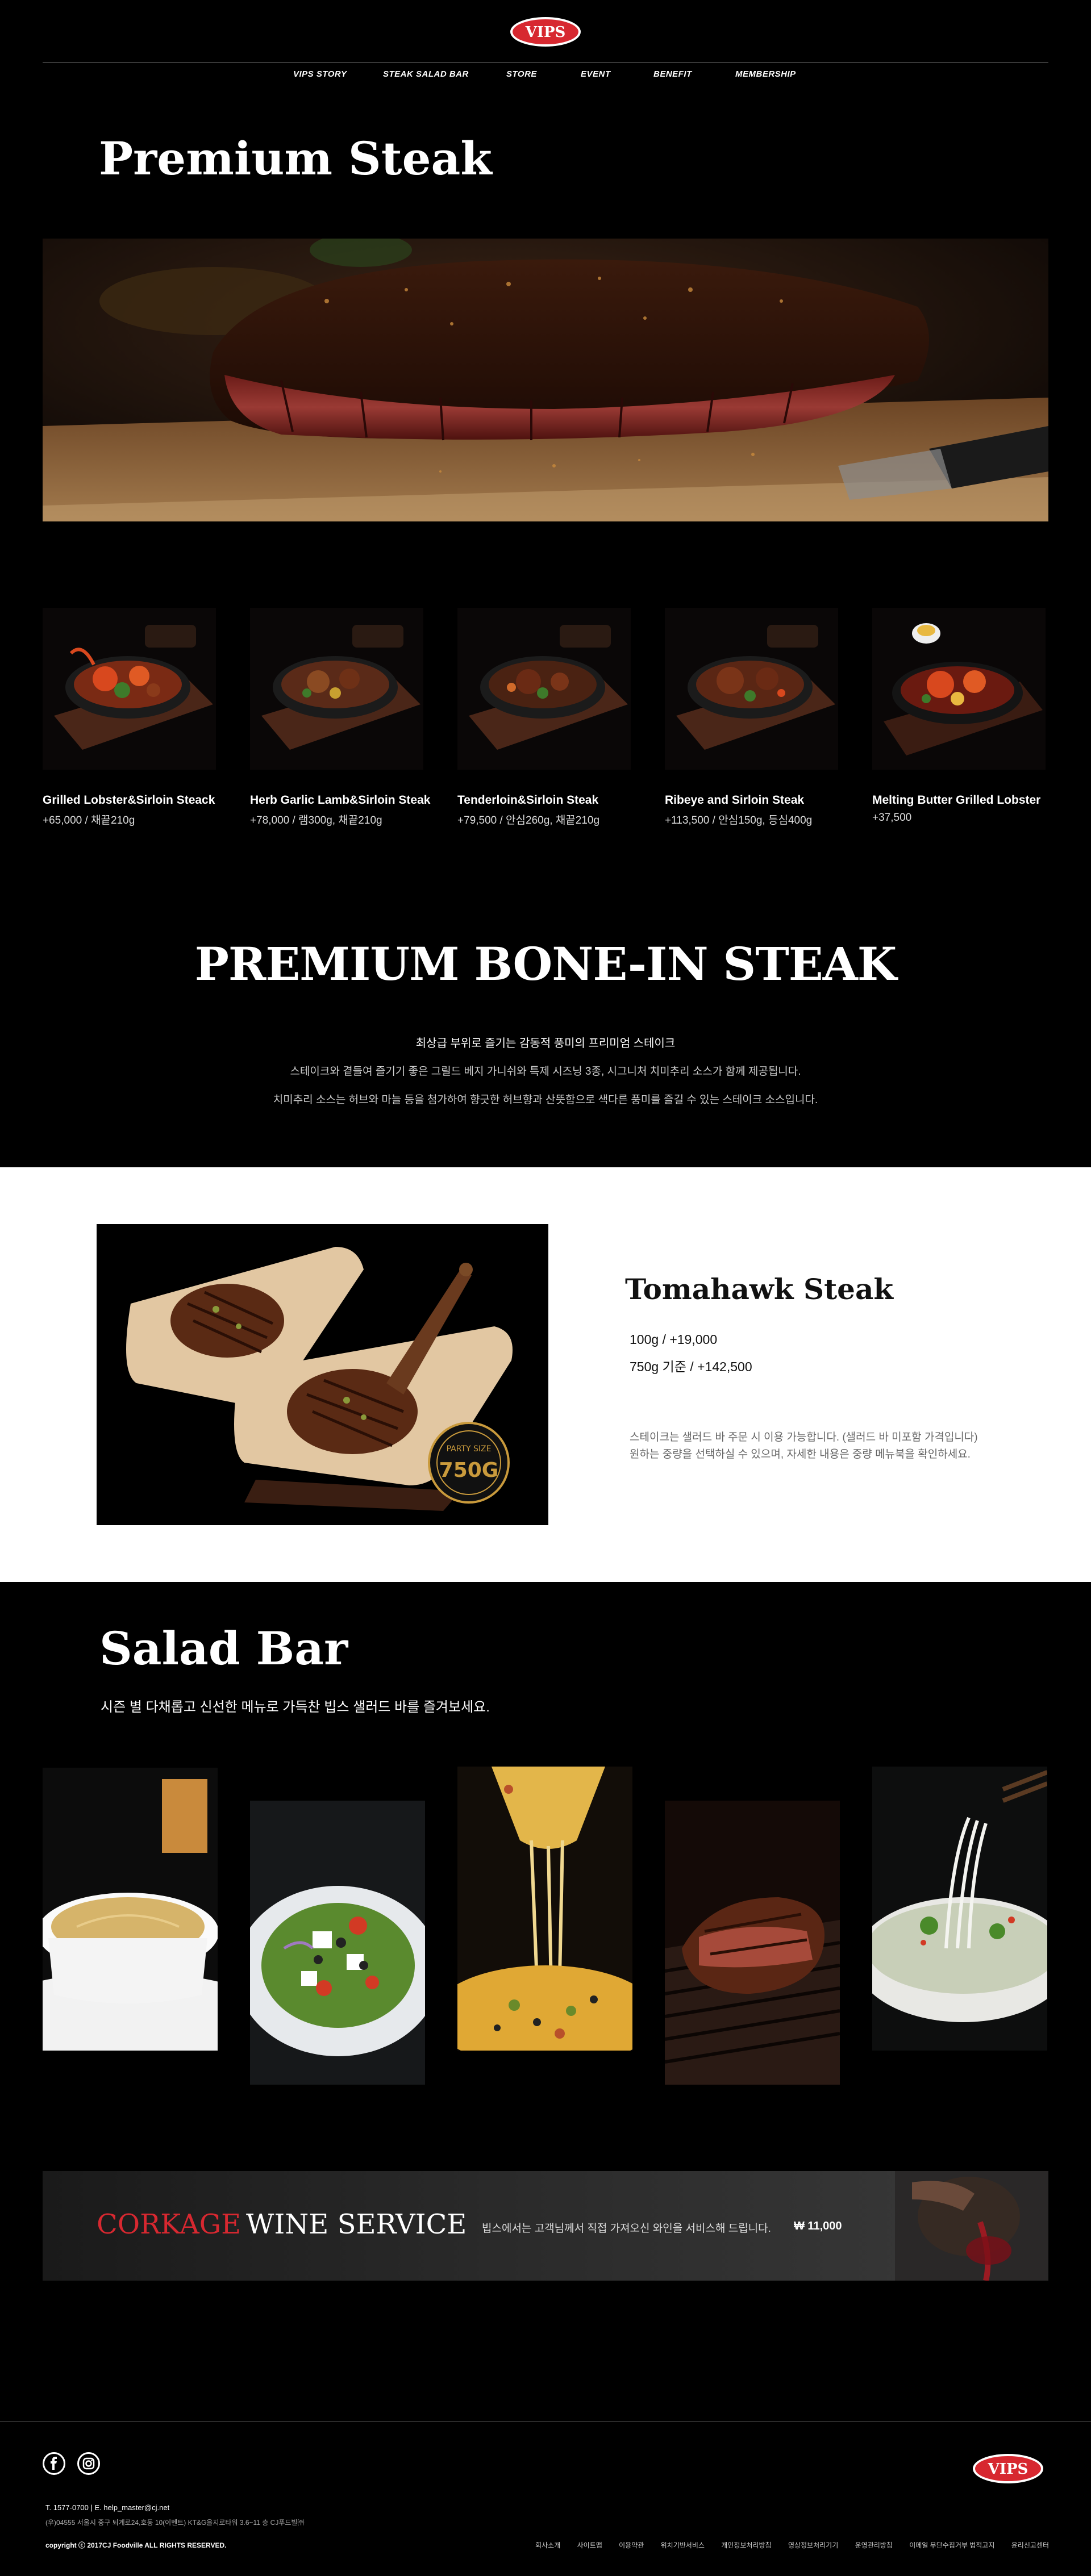 The height and width of the screenshot is (2576, 1091). Describe the element at coordinates (735, 801) in the screenshot. I see `menu-name: Ribeye and Sirloin Steak` at that location.